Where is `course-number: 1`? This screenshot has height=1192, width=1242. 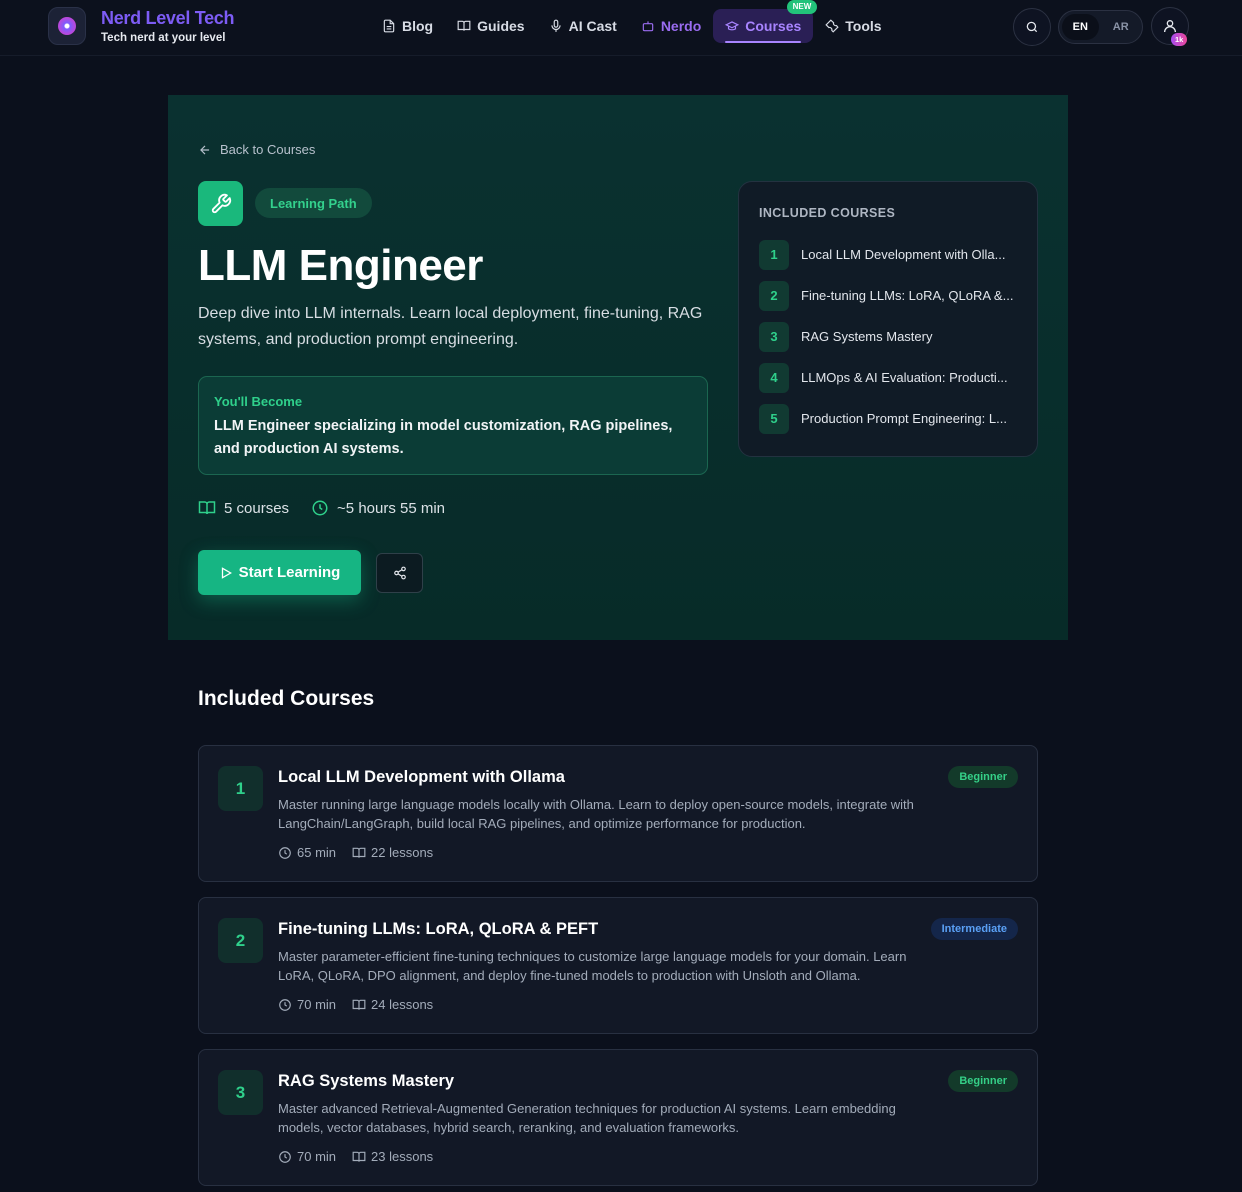 course-number: 1 is located at coordinates (240, 788).